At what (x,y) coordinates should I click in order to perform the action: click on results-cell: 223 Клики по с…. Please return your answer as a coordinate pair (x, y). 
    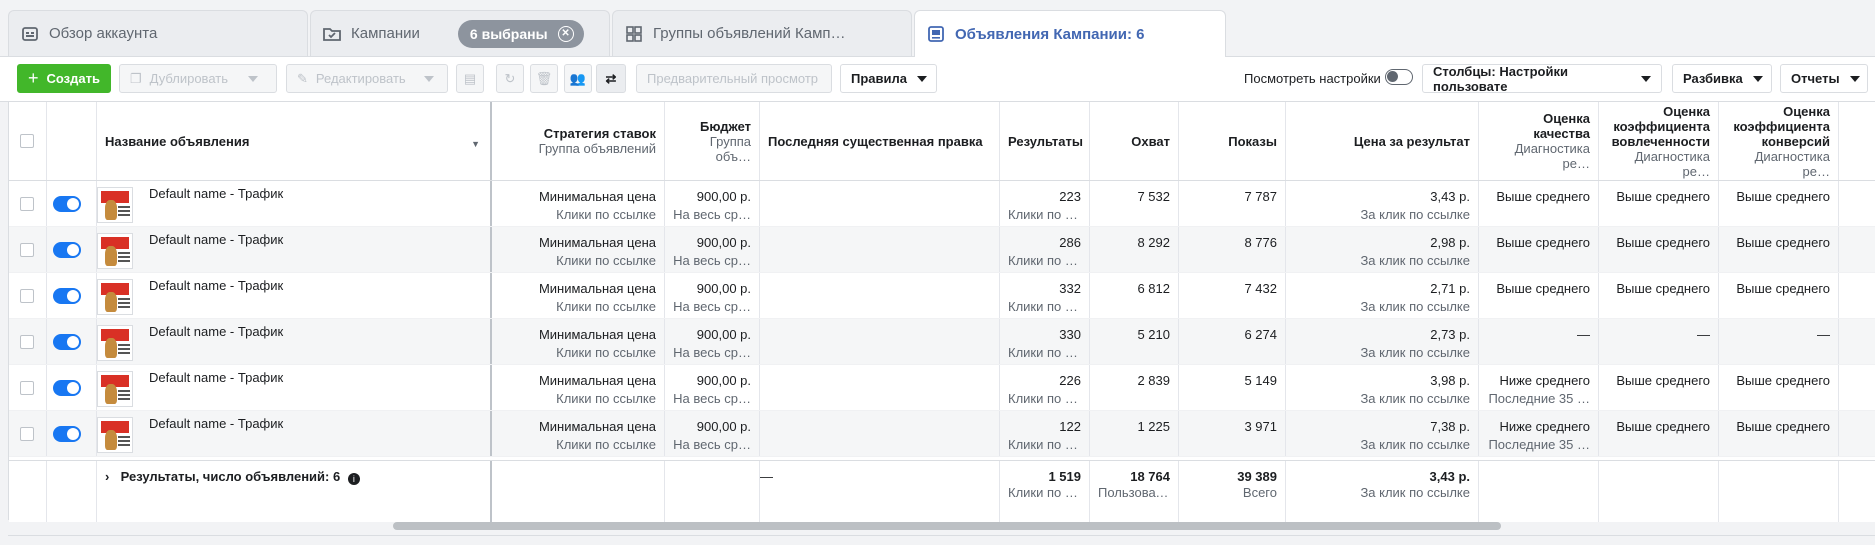
    Looking at the image, I should click on (1045, 203).